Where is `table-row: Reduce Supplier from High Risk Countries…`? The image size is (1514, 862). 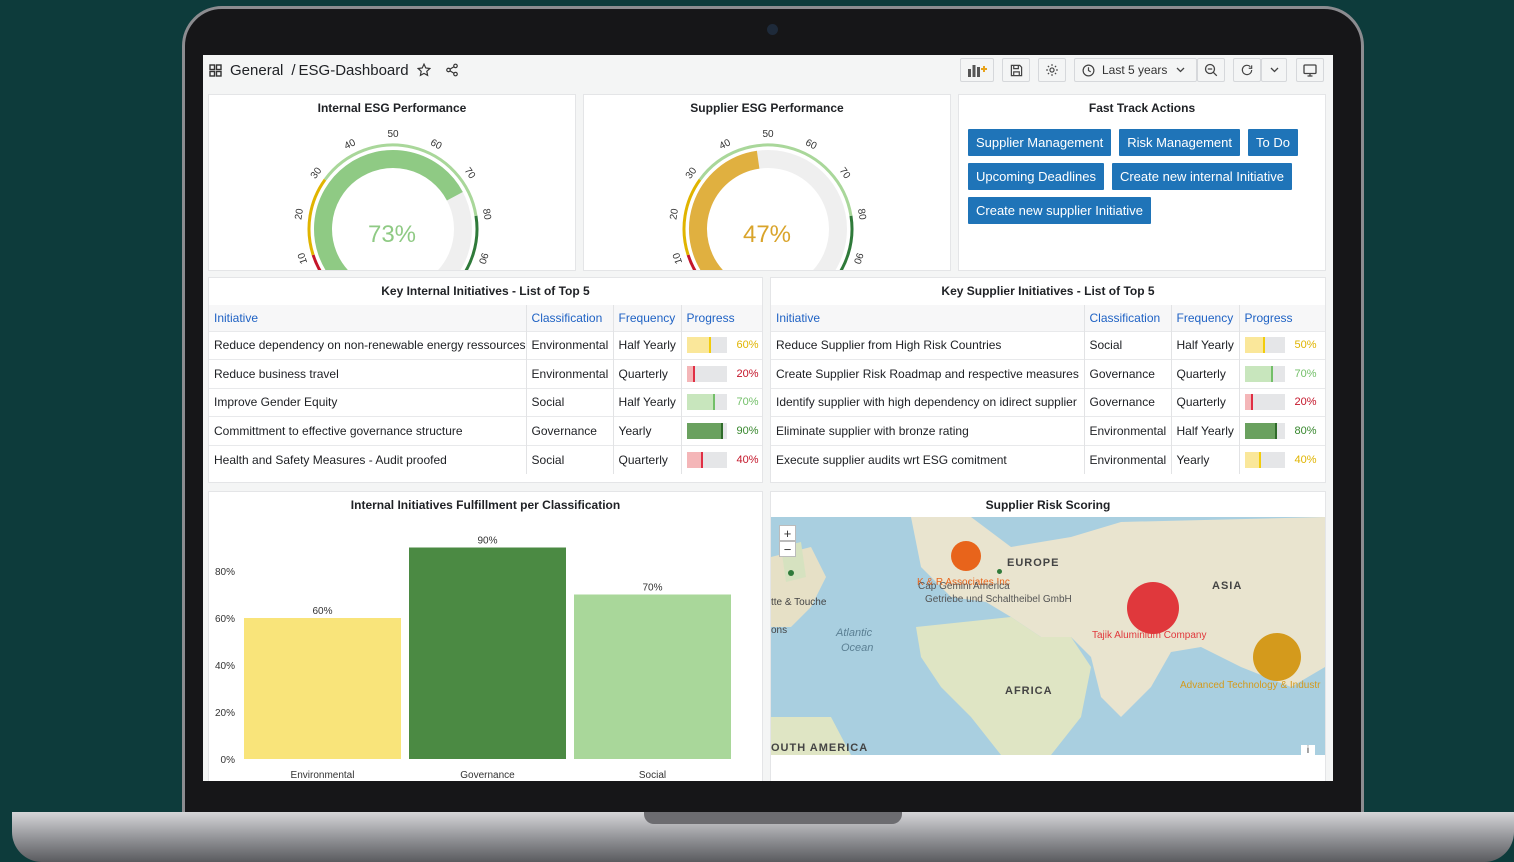
table-row: Reduce Supplier from High Risk Countries… is located at coordinates (1048, 345).